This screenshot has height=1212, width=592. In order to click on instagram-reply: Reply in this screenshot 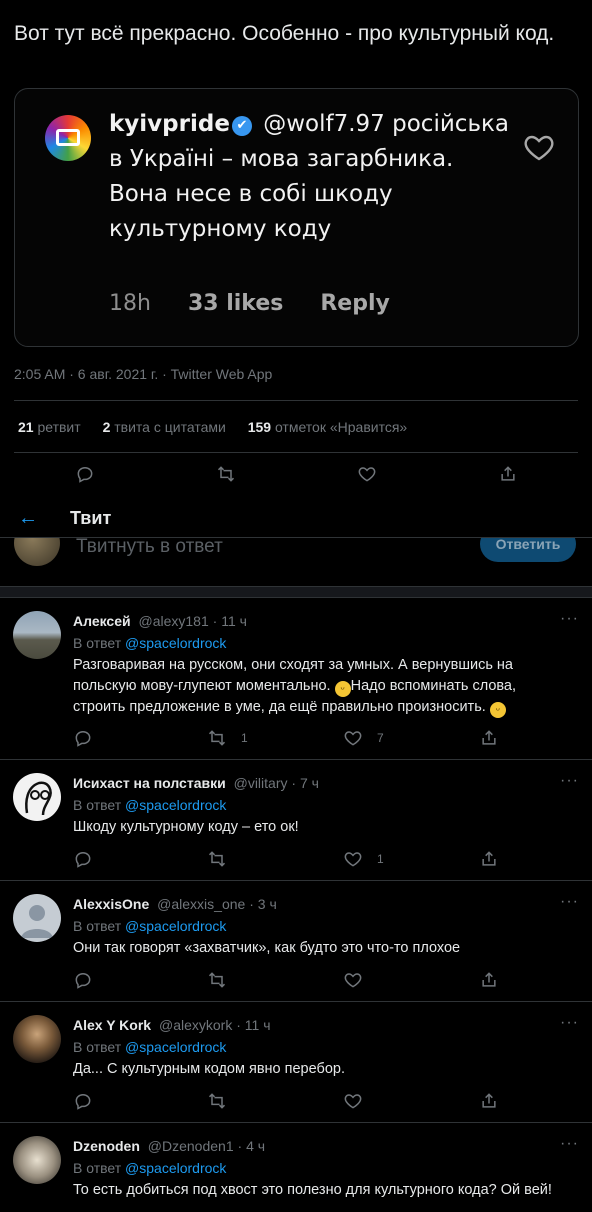, I will do `click(355, 303)`.